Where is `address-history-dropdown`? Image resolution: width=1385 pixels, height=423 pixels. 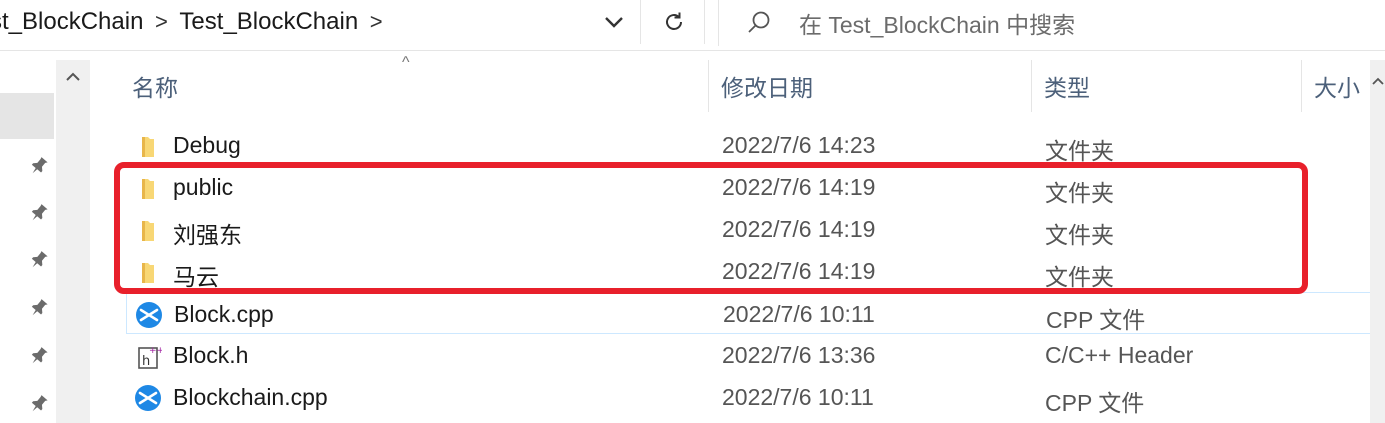
address-history-dropdown is located at coordinates (614, 22).